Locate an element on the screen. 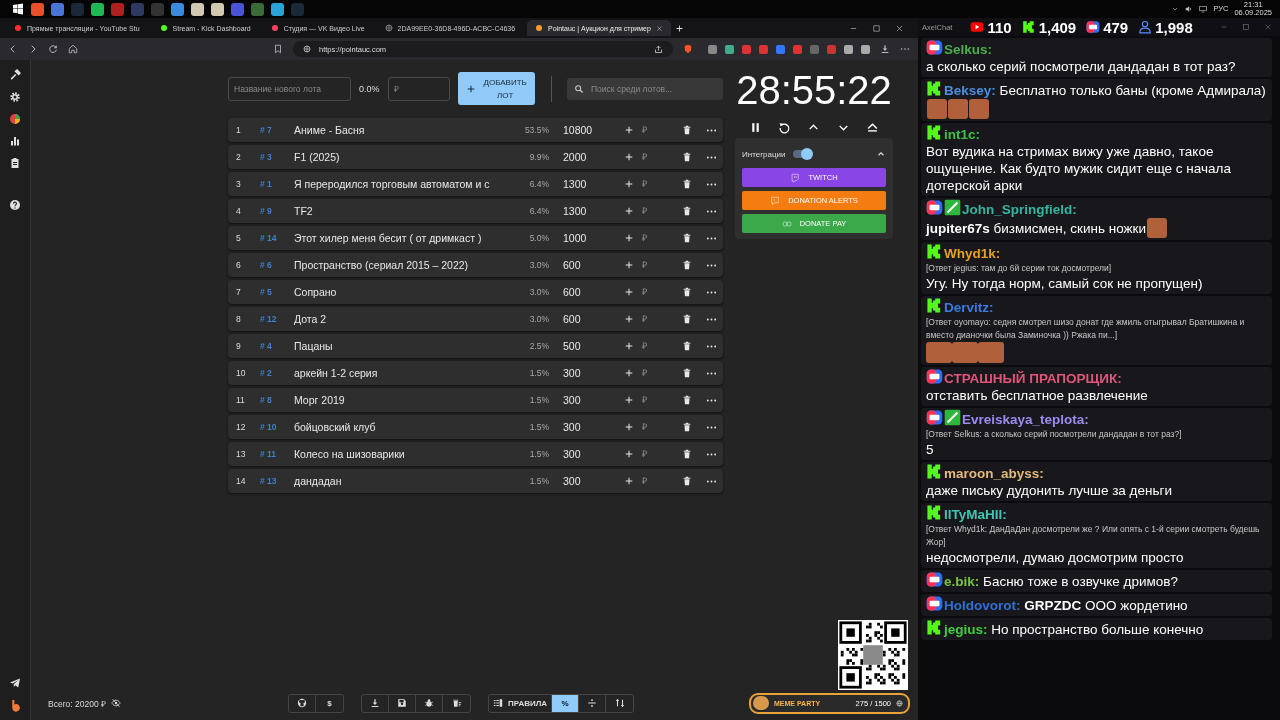 This screenshot has height=720, width=1280. reload-icon is located at coordinates (53, 49).